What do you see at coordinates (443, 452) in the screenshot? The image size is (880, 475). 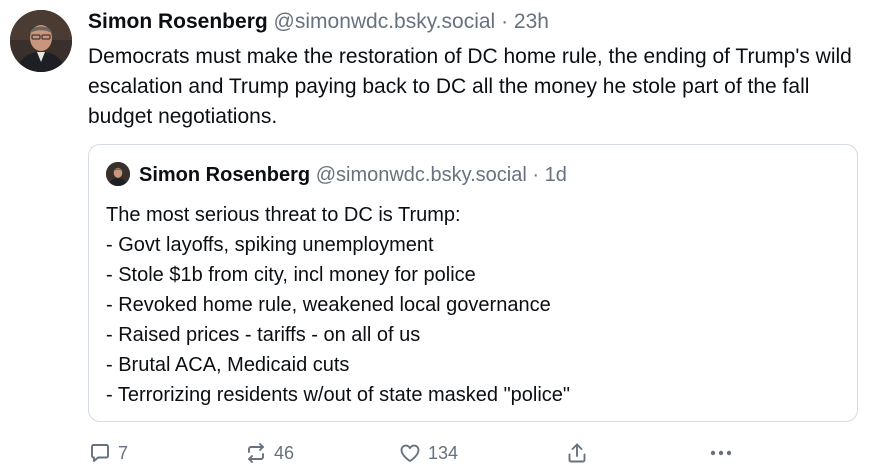 I see `like-count: 134` at bounding box center [443, 452].